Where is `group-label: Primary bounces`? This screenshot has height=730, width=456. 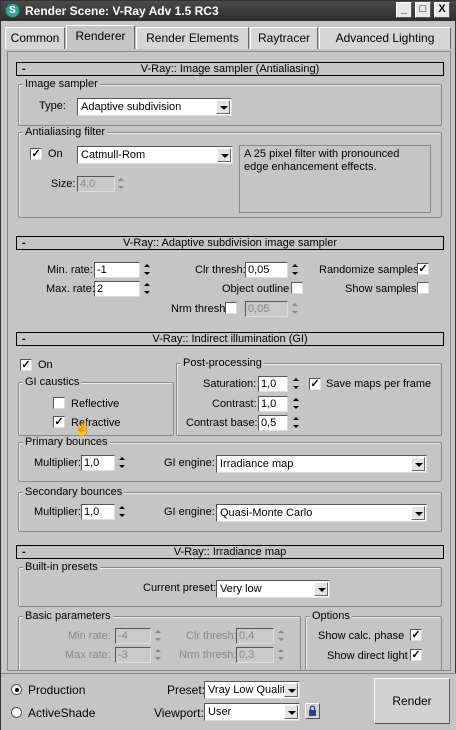
group-label: Primary bounces is located at coordinates (66, 442).